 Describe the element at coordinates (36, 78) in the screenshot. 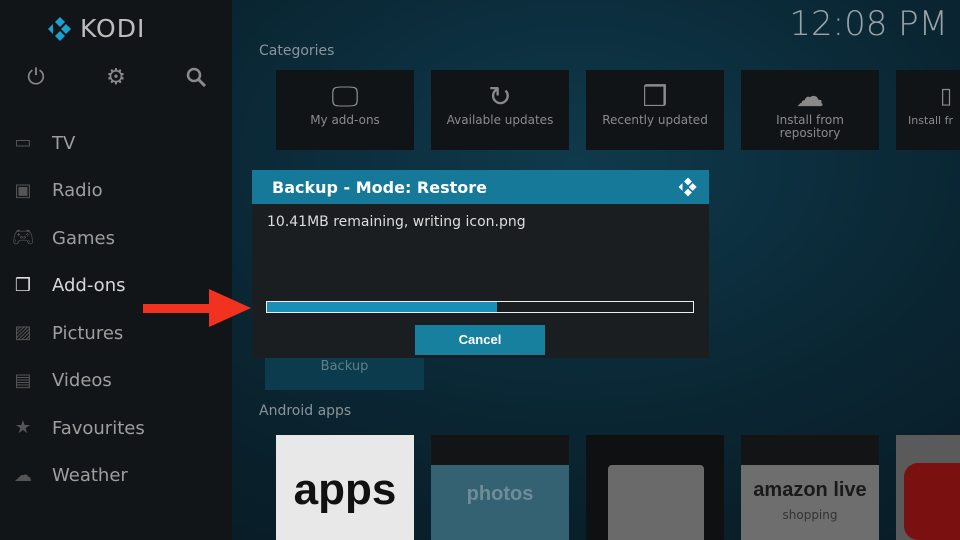

I see `power-icon: ⏻` at that location.